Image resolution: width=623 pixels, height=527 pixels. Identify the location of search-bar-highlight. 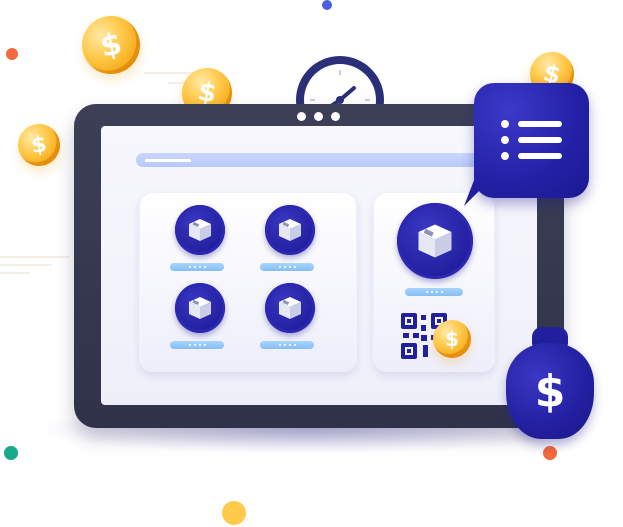
(168, 160).